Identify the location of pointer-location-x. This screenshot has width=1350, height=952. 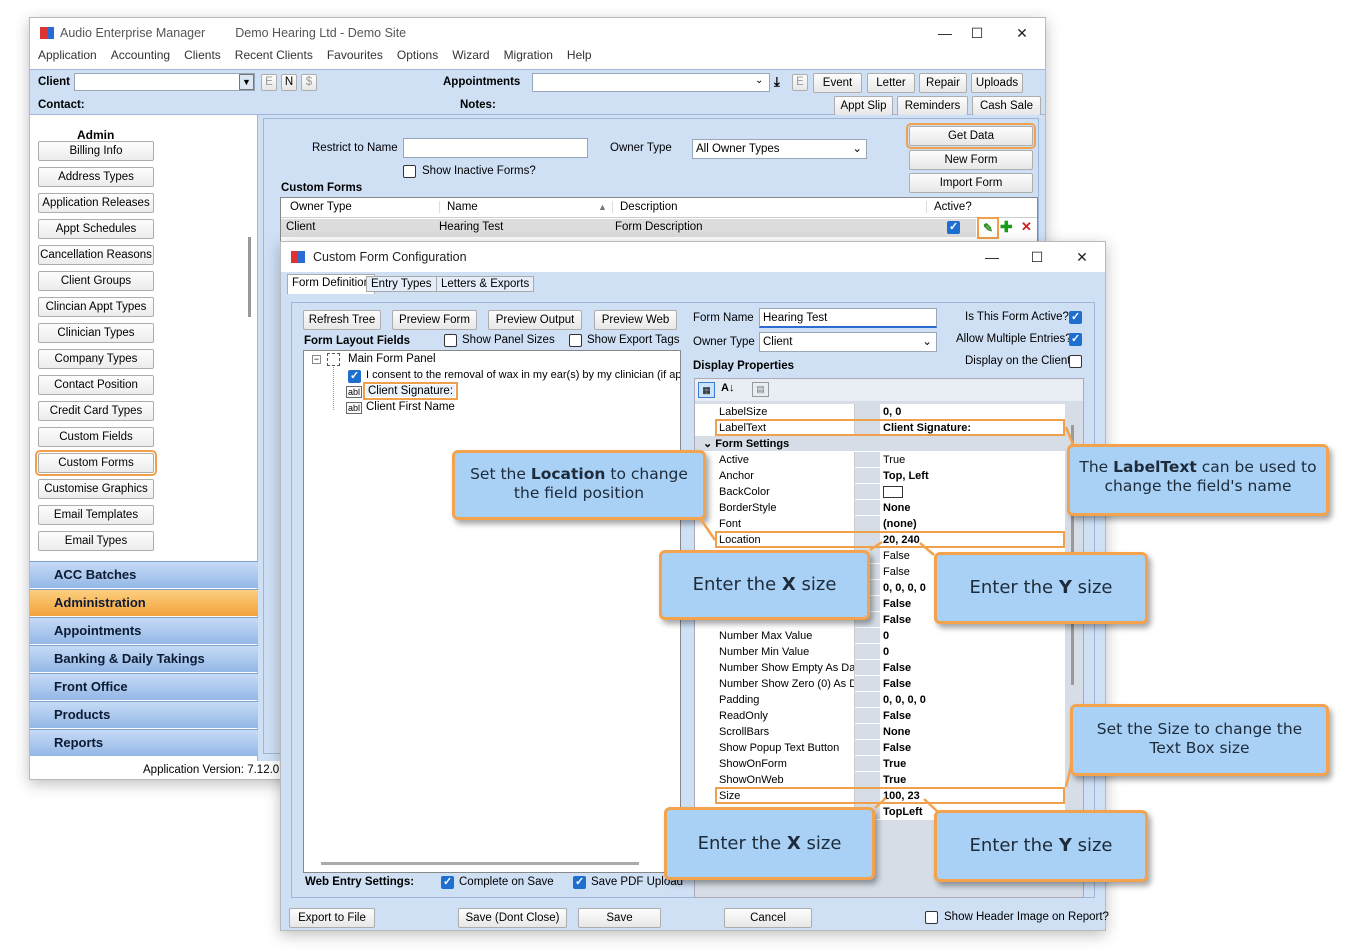
(876, 546).